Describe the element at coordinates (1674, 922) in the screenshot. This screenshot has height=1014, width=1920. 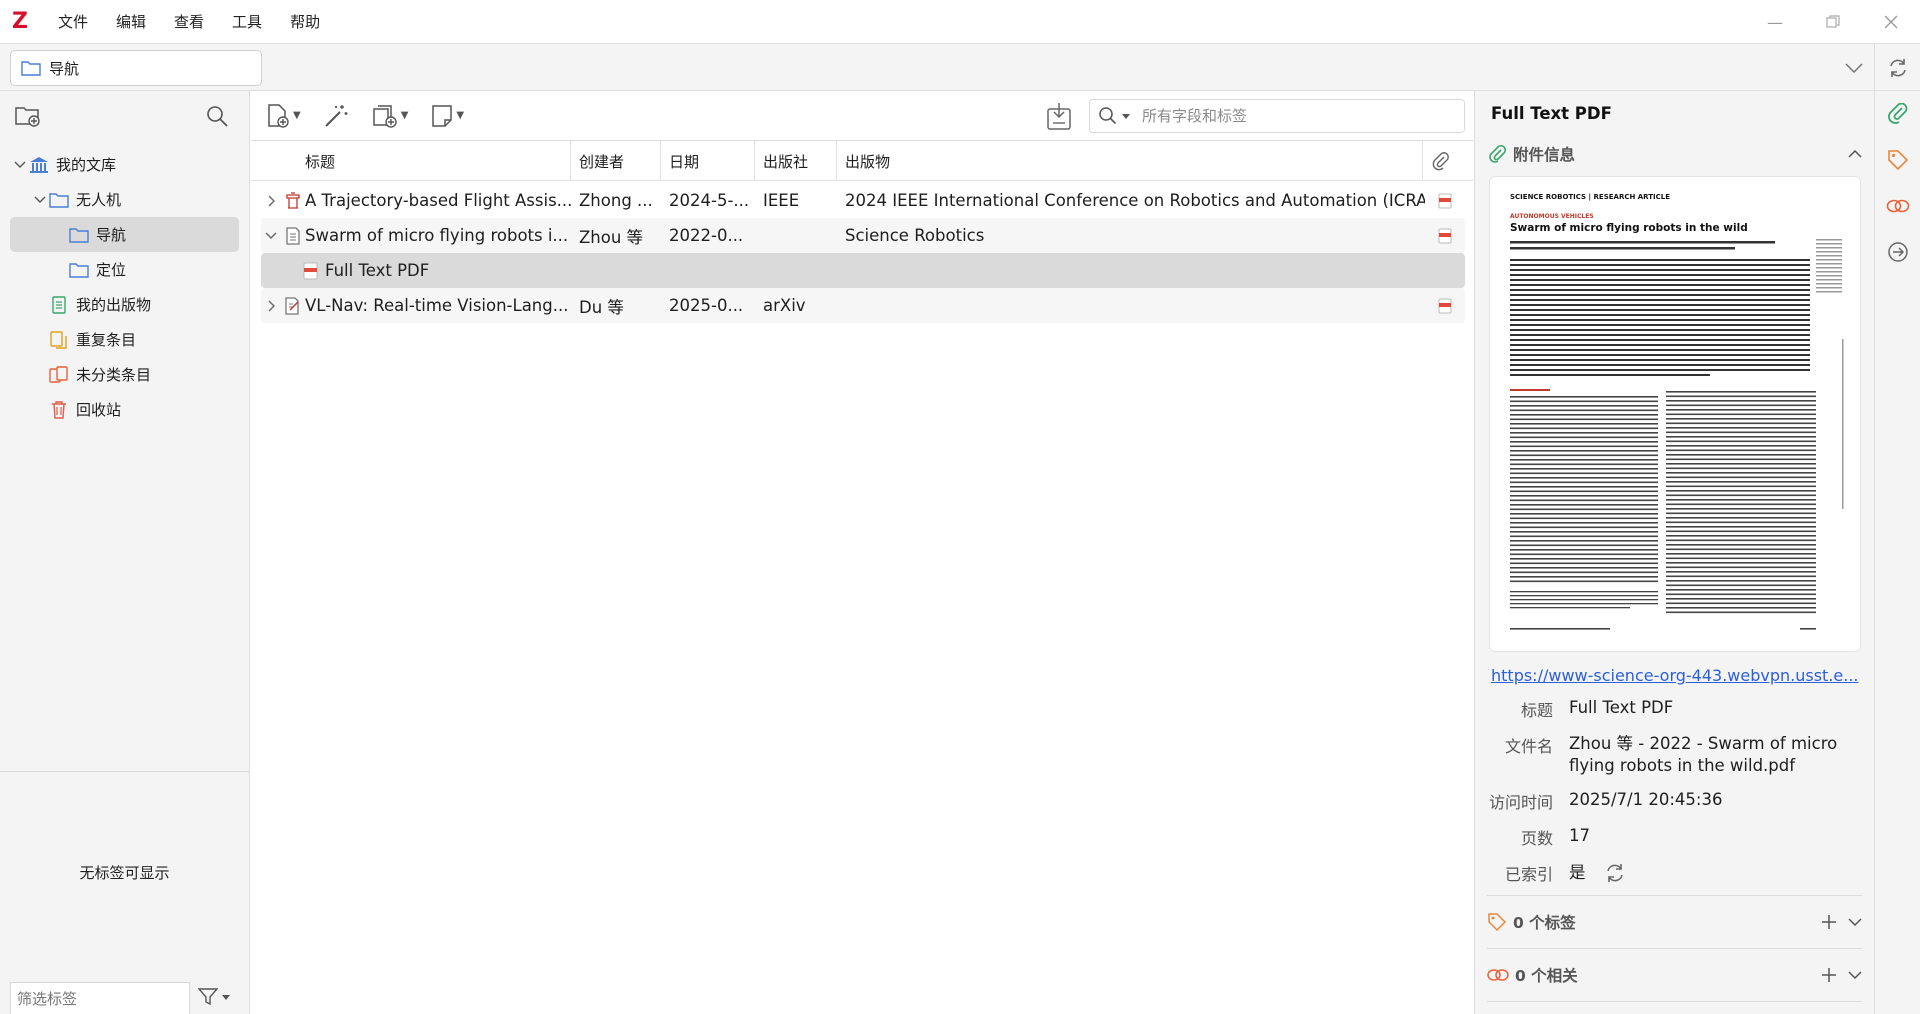
I see `tags-section-header: 0 个标签` at that location.